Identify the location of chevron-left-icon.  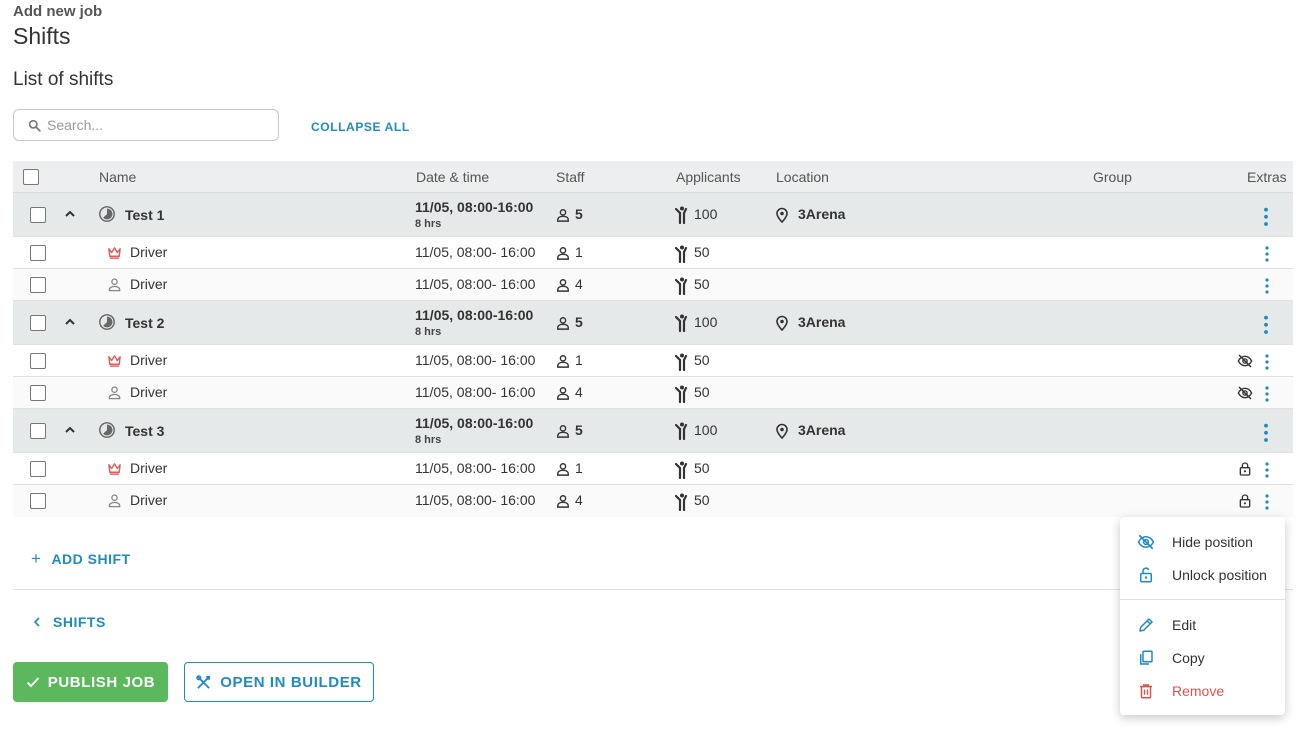
(37, 622).